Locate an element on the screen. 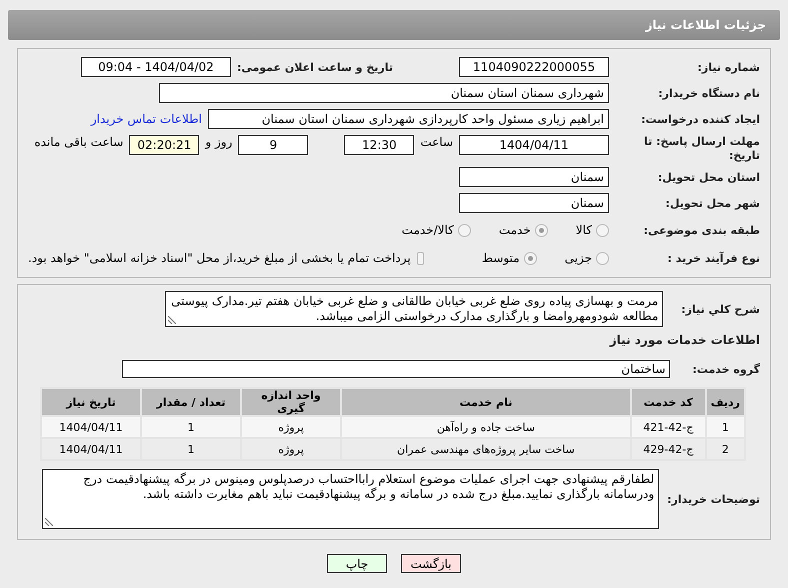  field-label: نام دستگاه خریدار: is located at coordinates (708, 93).